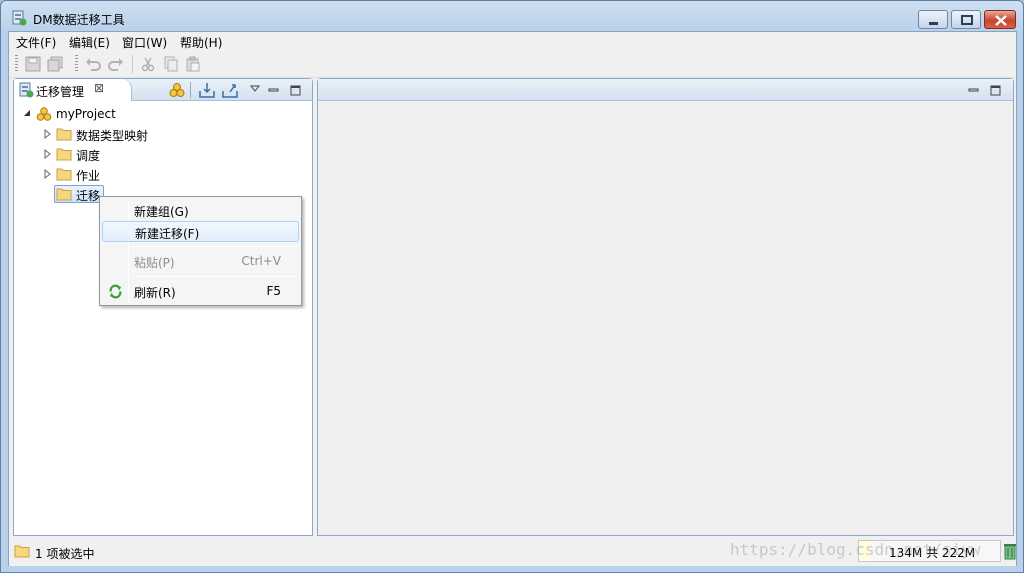  Describe the element at coordinates (200, 261) in the screenshot. I see `menu-paste: 粘贴(P) Ctrl+V` at that location.